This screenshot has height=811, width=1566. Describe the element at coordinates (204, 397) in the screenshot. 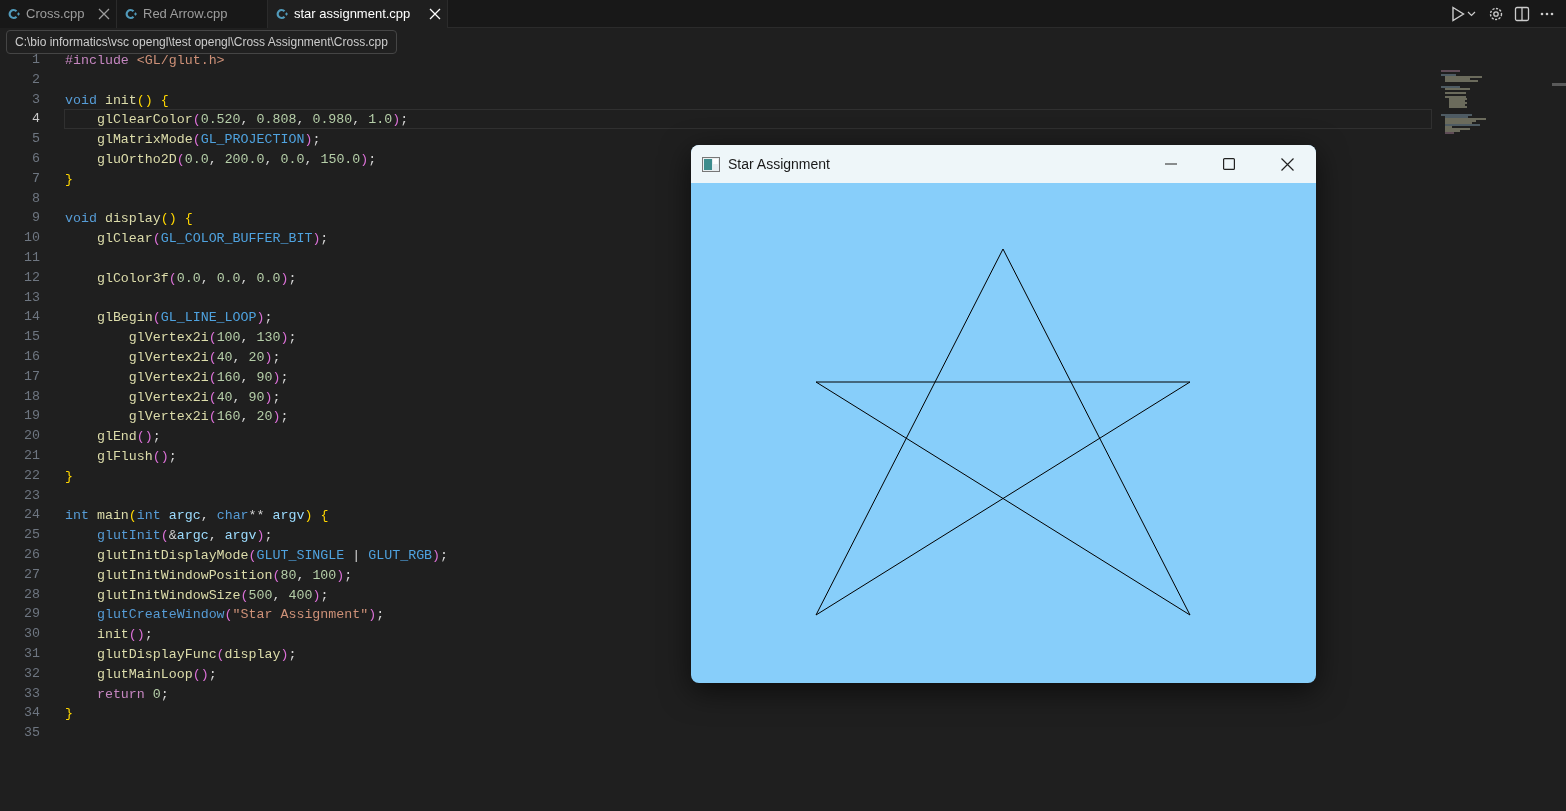

I see `code-line: glVertex2i(40, 90);` at that location.